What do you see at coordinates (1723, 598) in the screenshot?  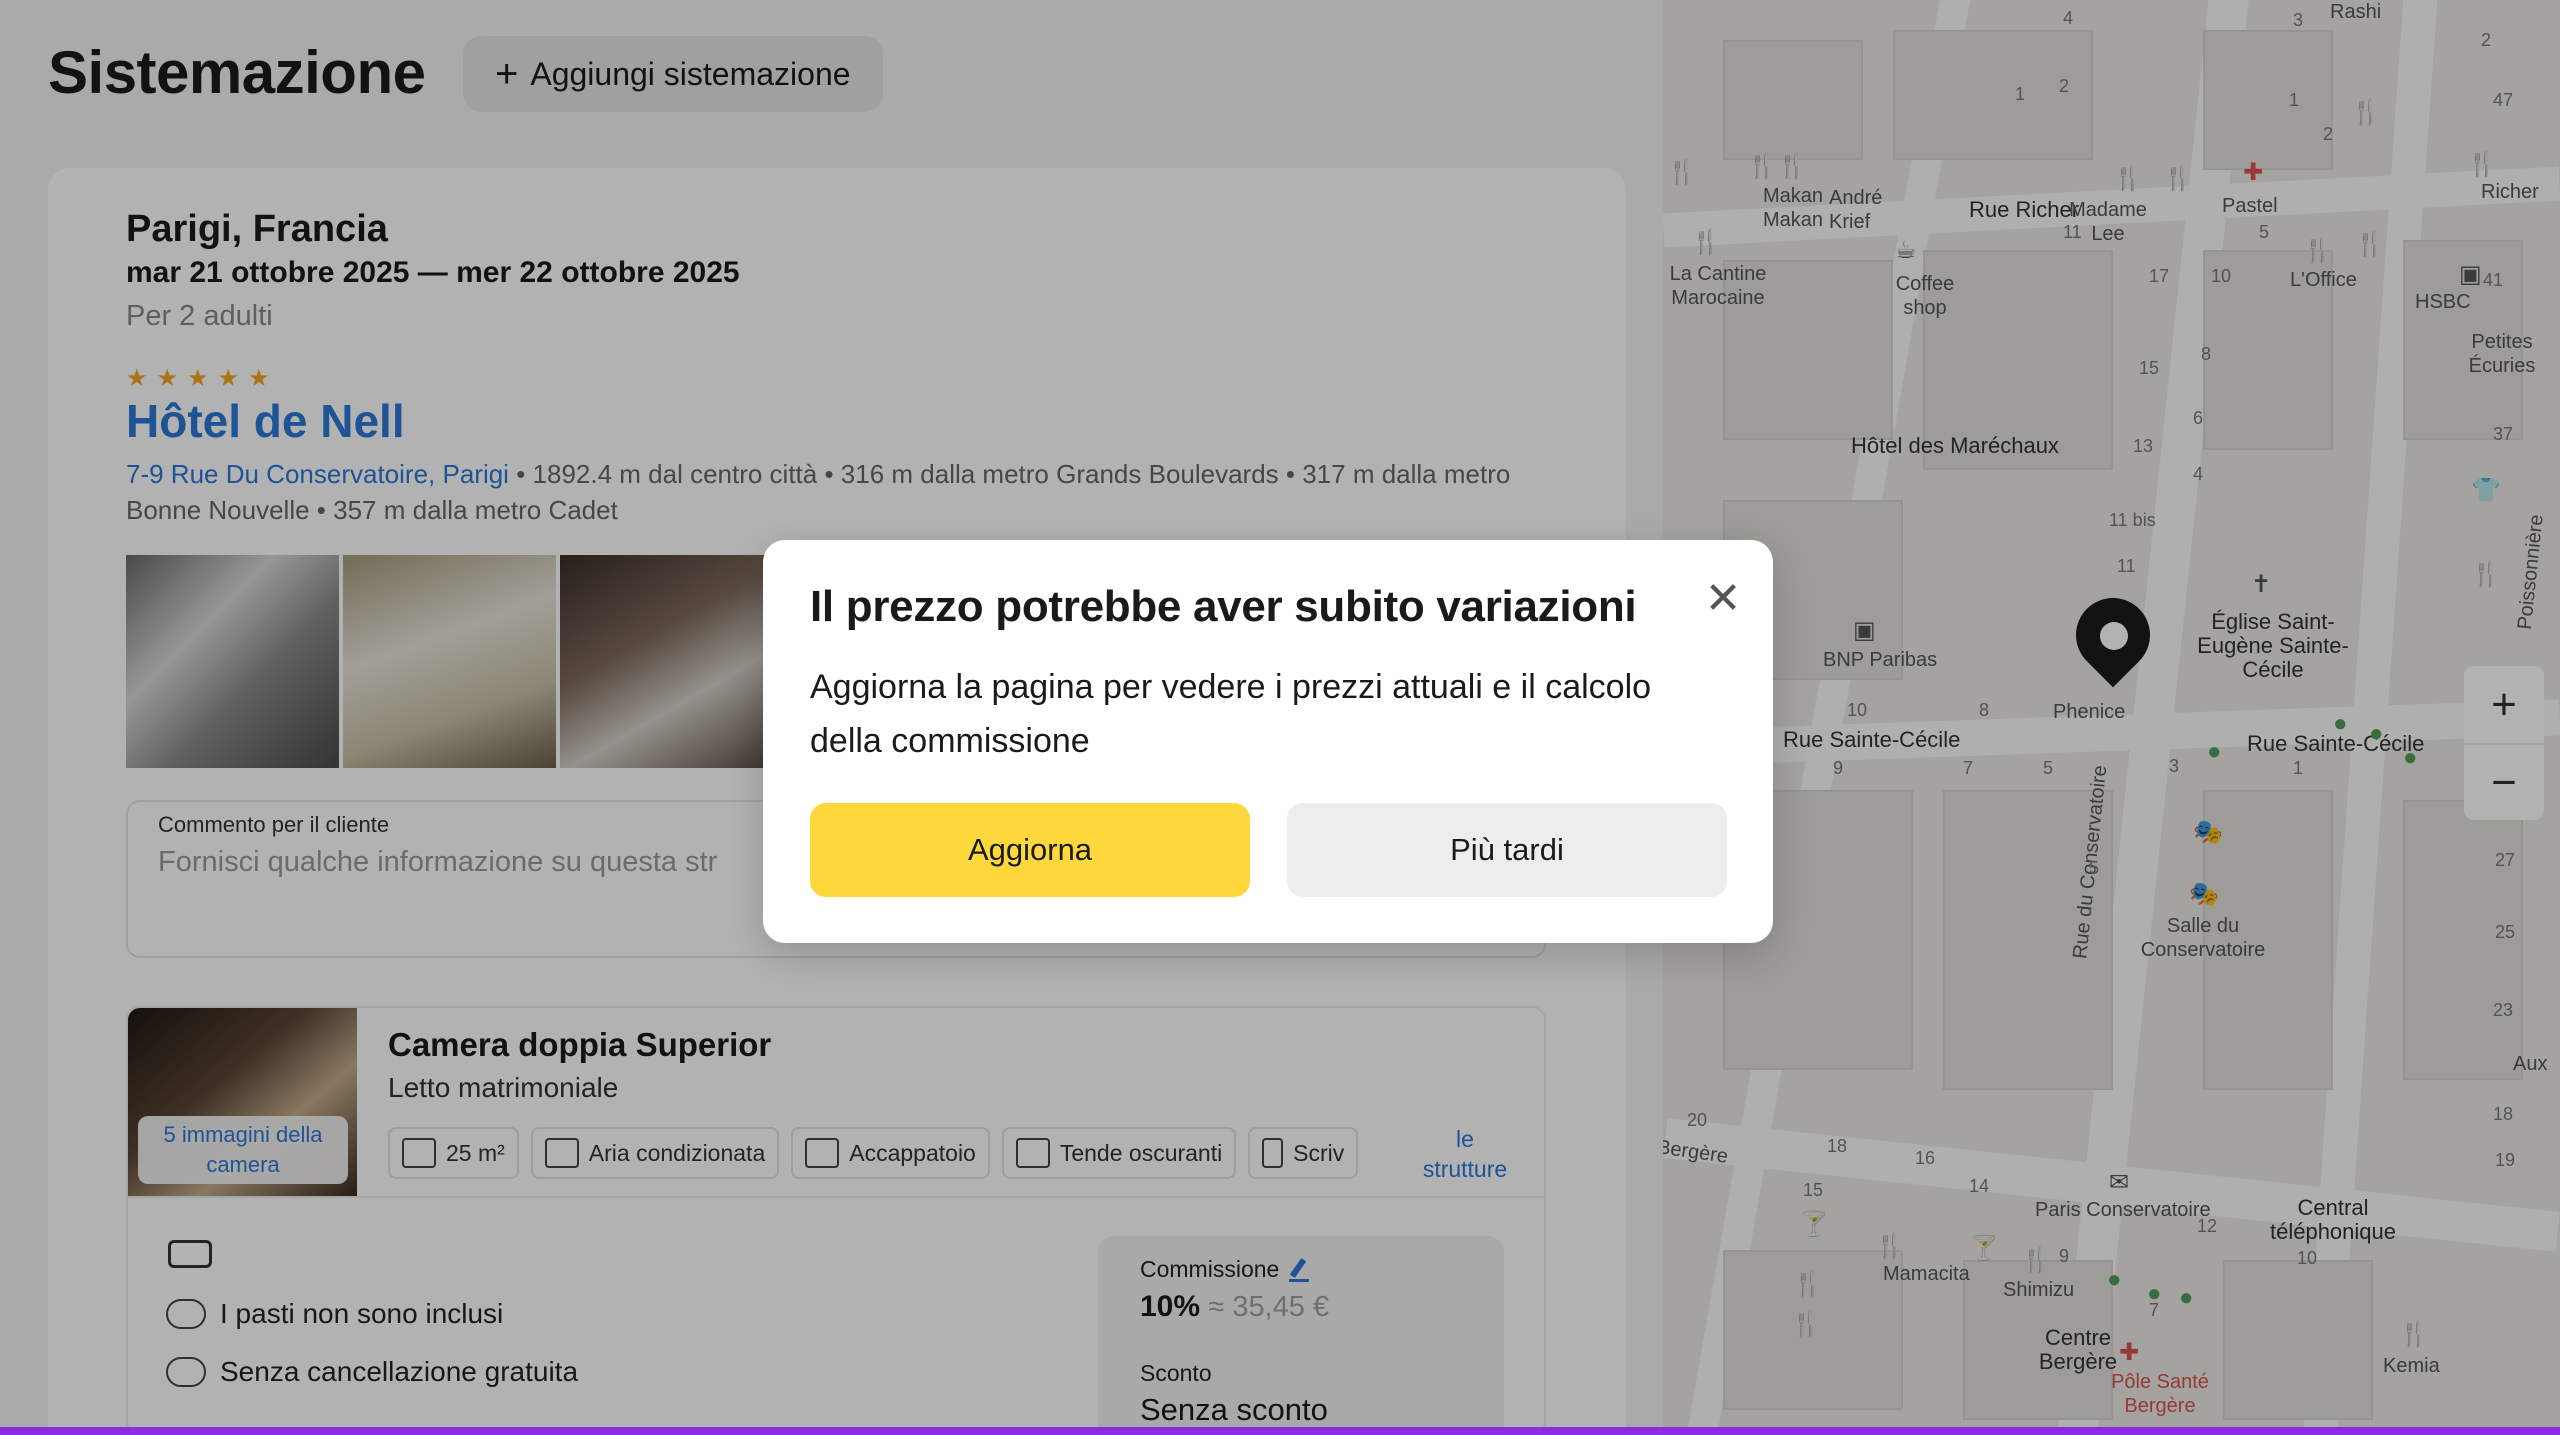 I see `close-icon: ✕` at bounding box center [1723, 598].